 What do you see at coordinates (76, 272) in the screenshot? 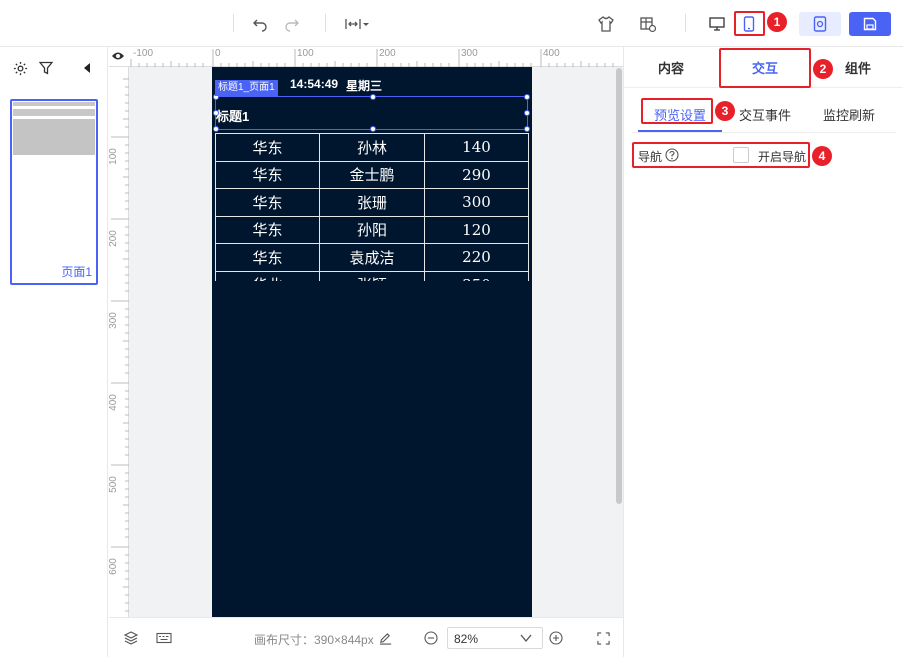
I see `page-thumbnail-label: 页面1` at bounding box center [76, 272].